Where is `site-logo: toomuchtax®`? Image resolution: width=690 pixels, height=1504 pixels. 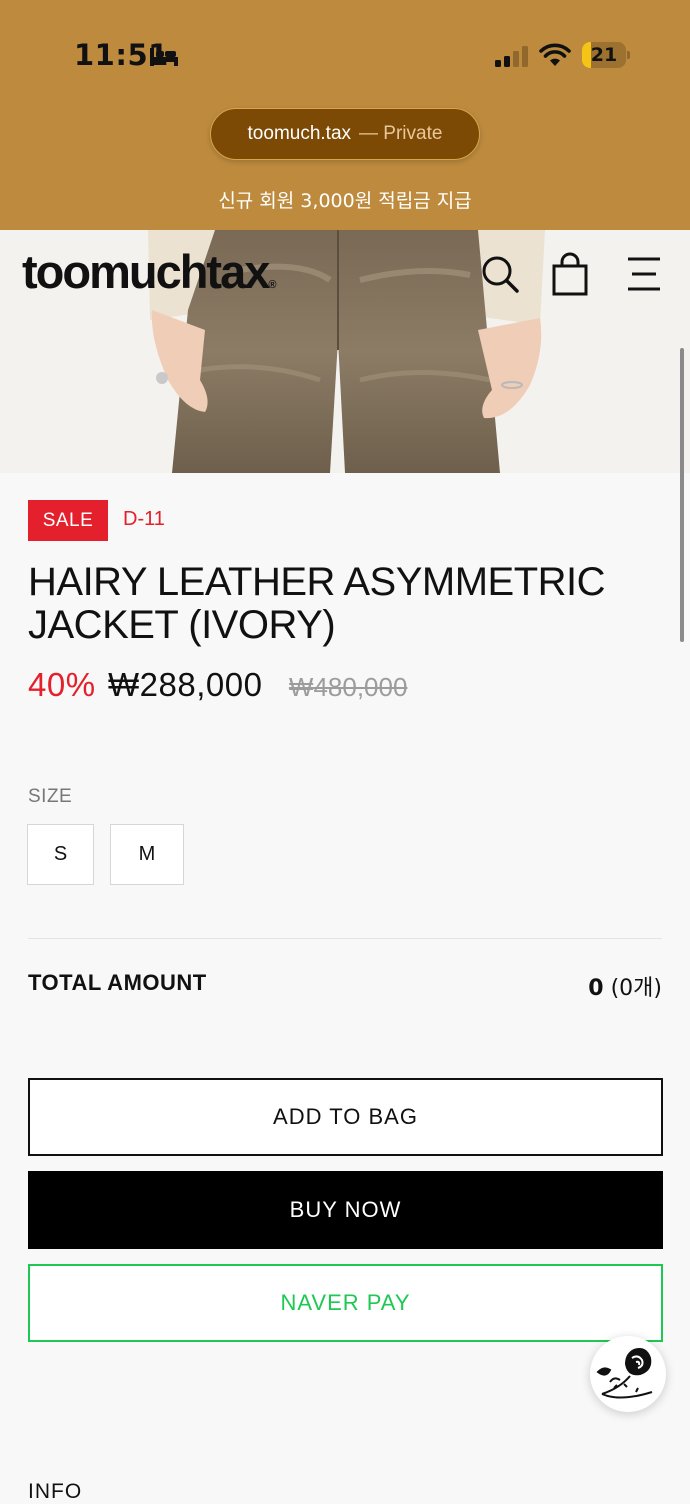
site-logo: toomuchtax® is located at coordinates (149, 271).